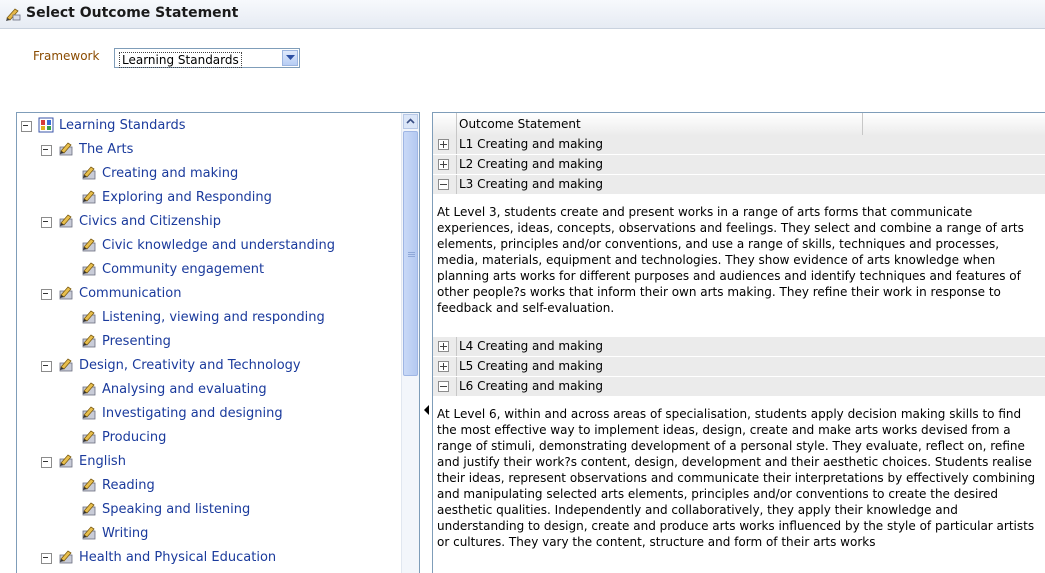 Image resolution: width=1045 pixels, height=573 pixels. I want to click on column-header-outcome-statement: Outcome Statement, so click(659, 124).